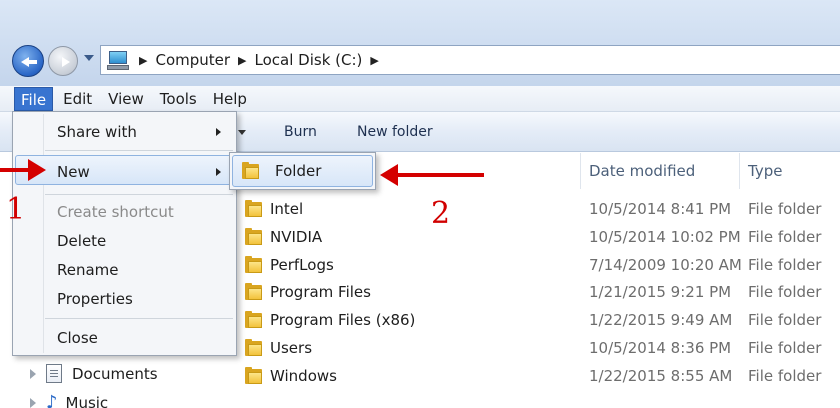  I want to click on column-header-date-modified: Date modified, so click(642, 171).